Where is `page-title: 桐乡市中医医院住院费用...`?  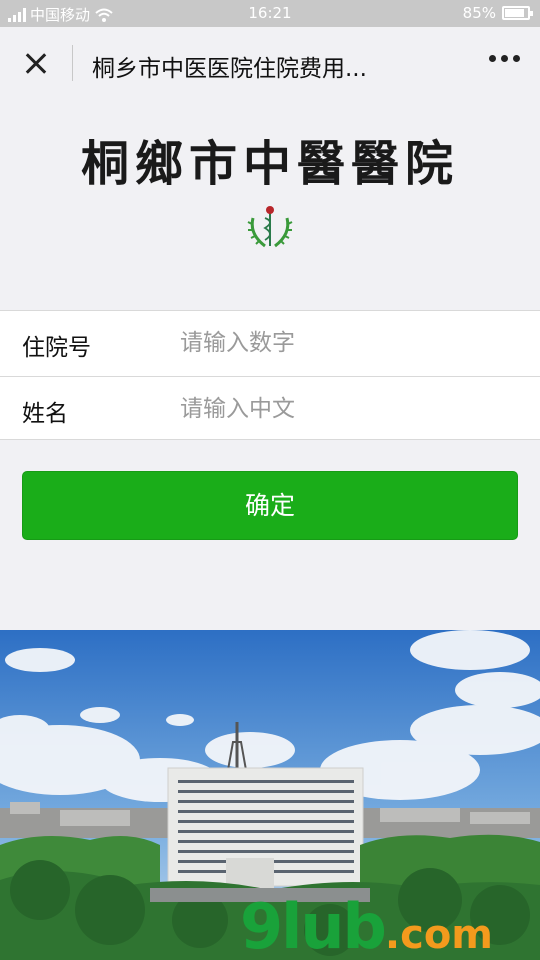
page-title: 桐乡市中医医院住院费用... is located at coordinates (229, 69).